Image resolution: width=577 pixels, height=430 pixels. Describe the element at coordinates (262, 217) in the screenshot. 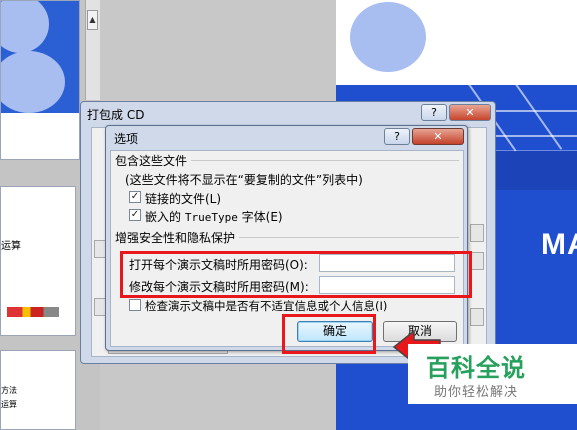

I see `embed-fonts-suffix: 字体(E)` at that location.